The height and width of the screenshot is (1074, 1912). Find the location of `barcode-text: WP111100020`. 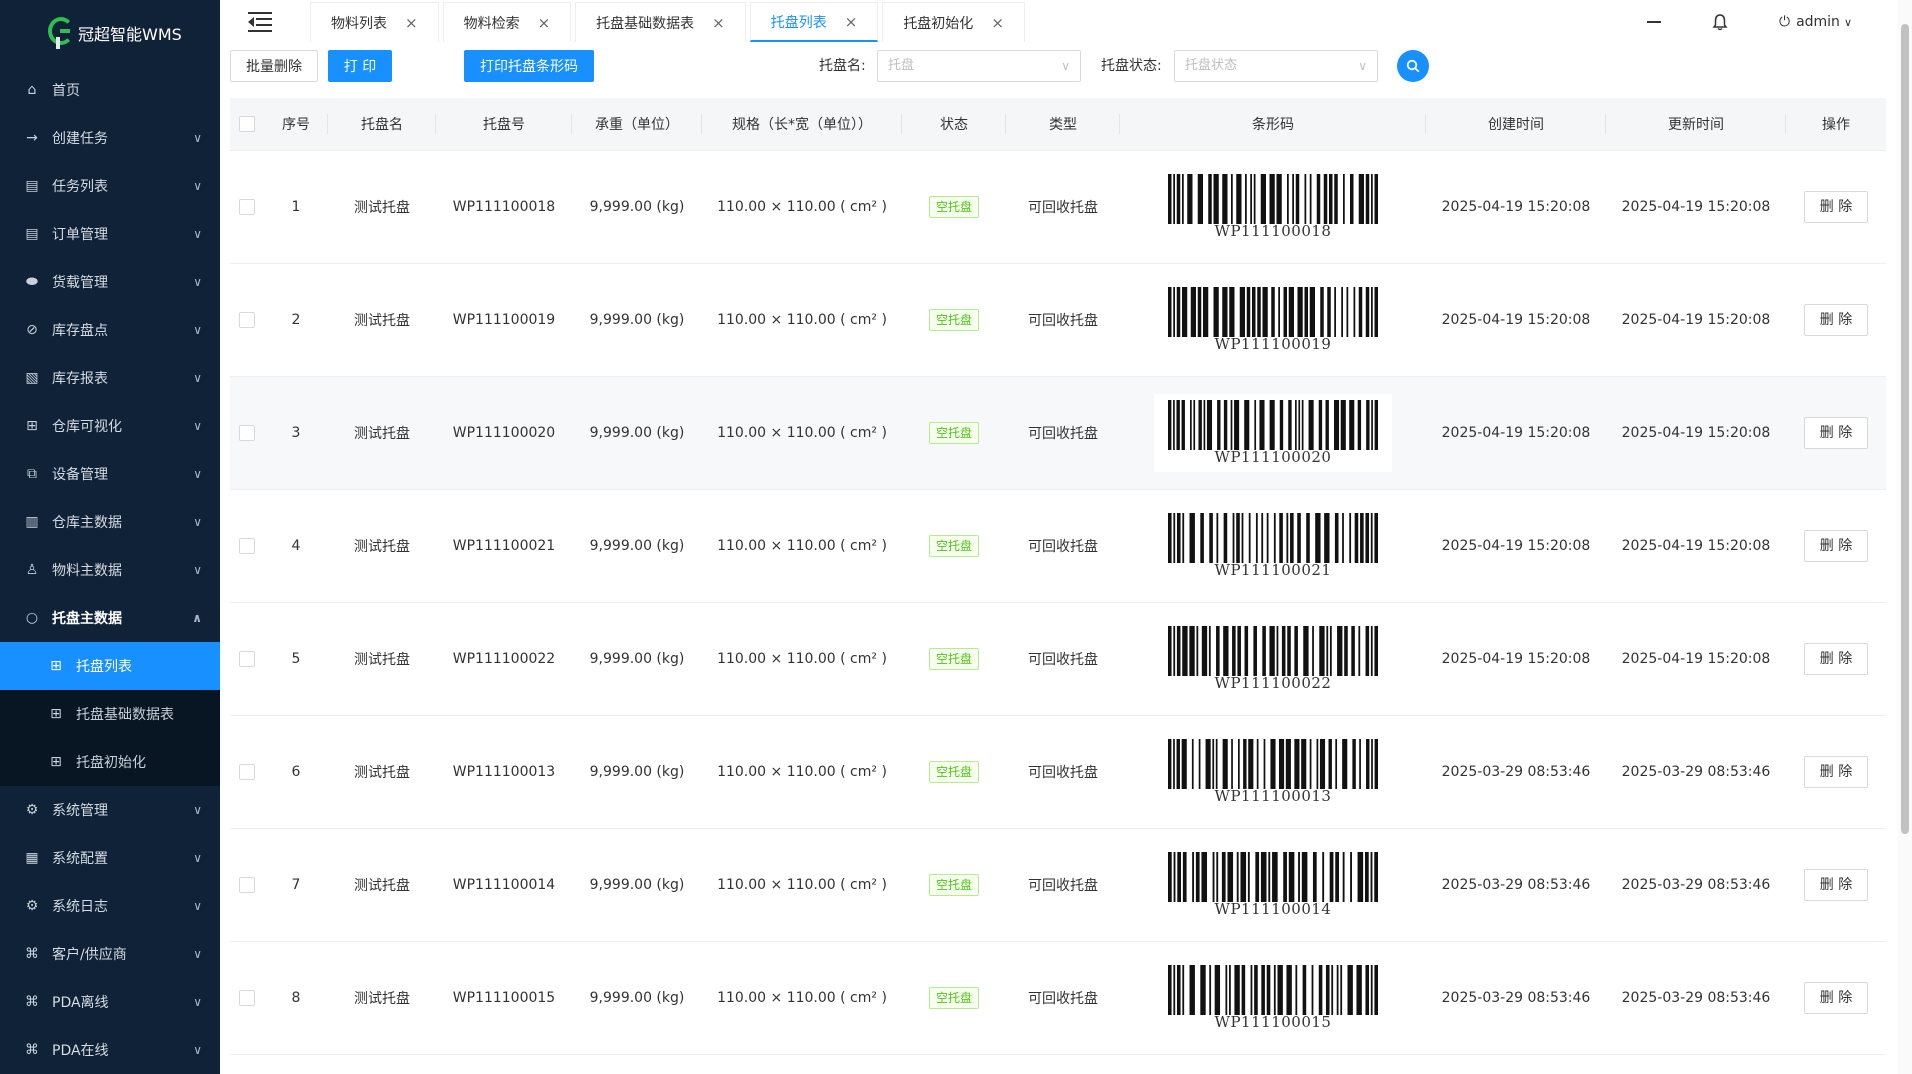

barcode-text: WP111100020 is located at coordinates (1273, 456).